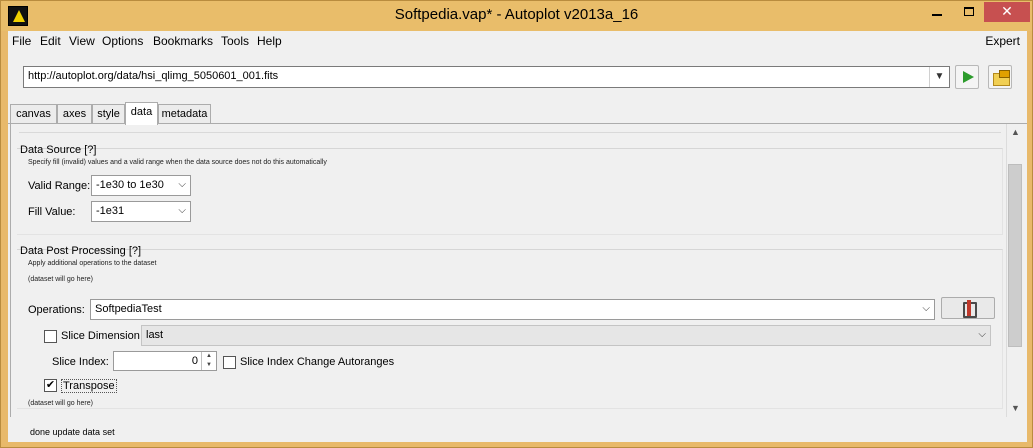 This screenshot has width=1033, height=448. What do you see at coordinates (183, 41) in the screenshot?
I see `menu-bookmarks: Bookmarks` at bounding box center [183, 41].